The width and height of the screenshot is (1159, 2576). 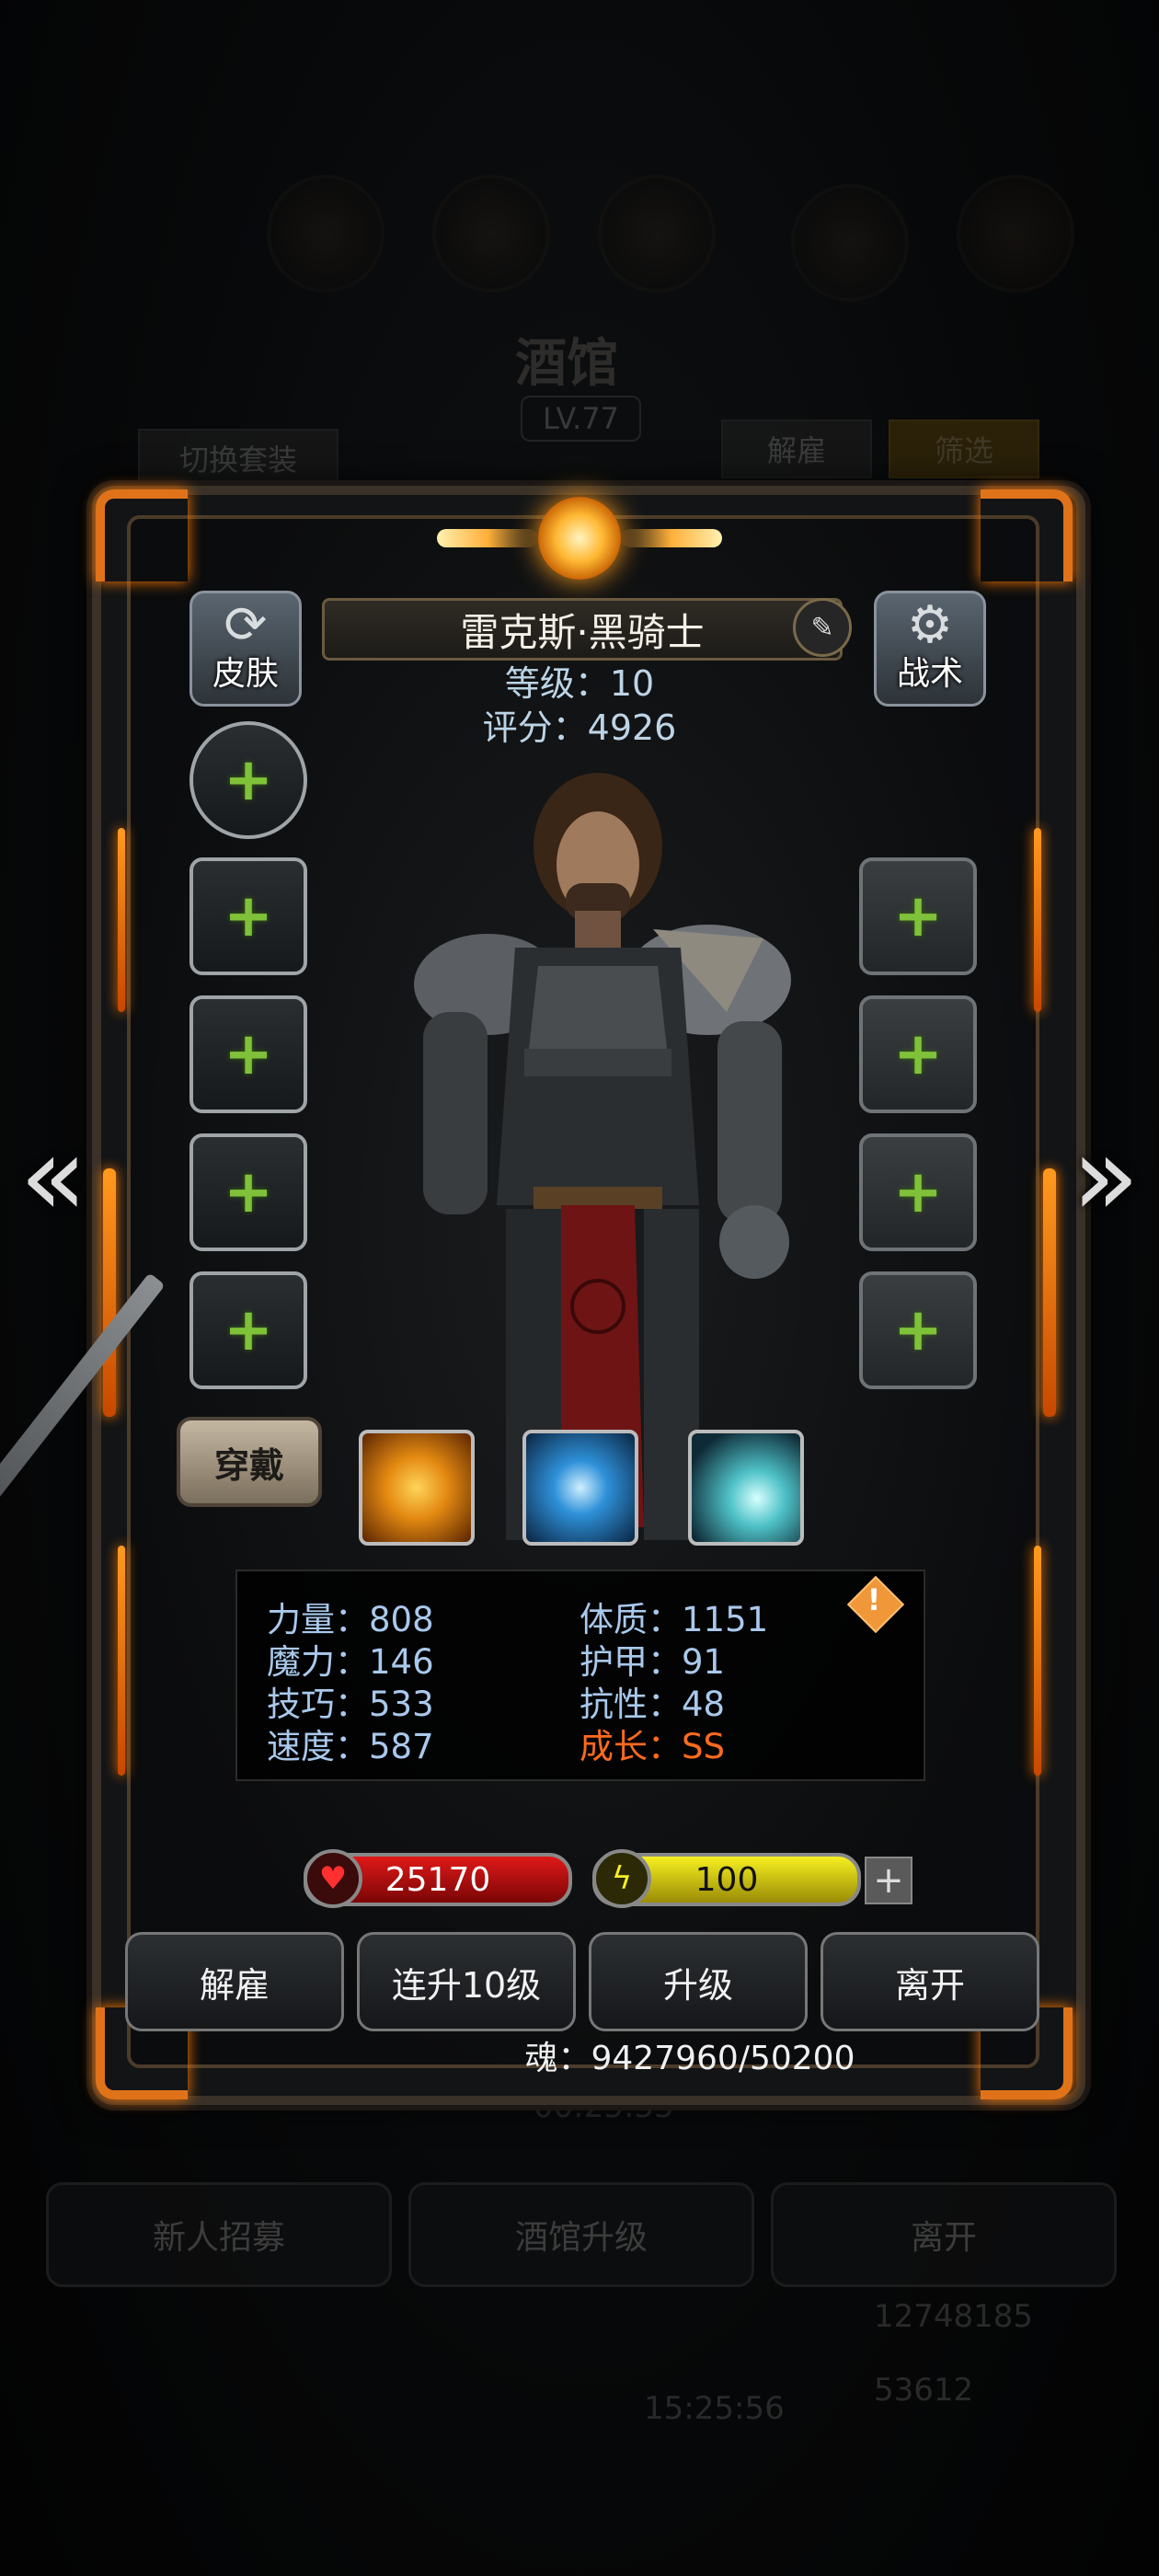 I want to click on slash-skill-icon, so click(x=746, y=1488).